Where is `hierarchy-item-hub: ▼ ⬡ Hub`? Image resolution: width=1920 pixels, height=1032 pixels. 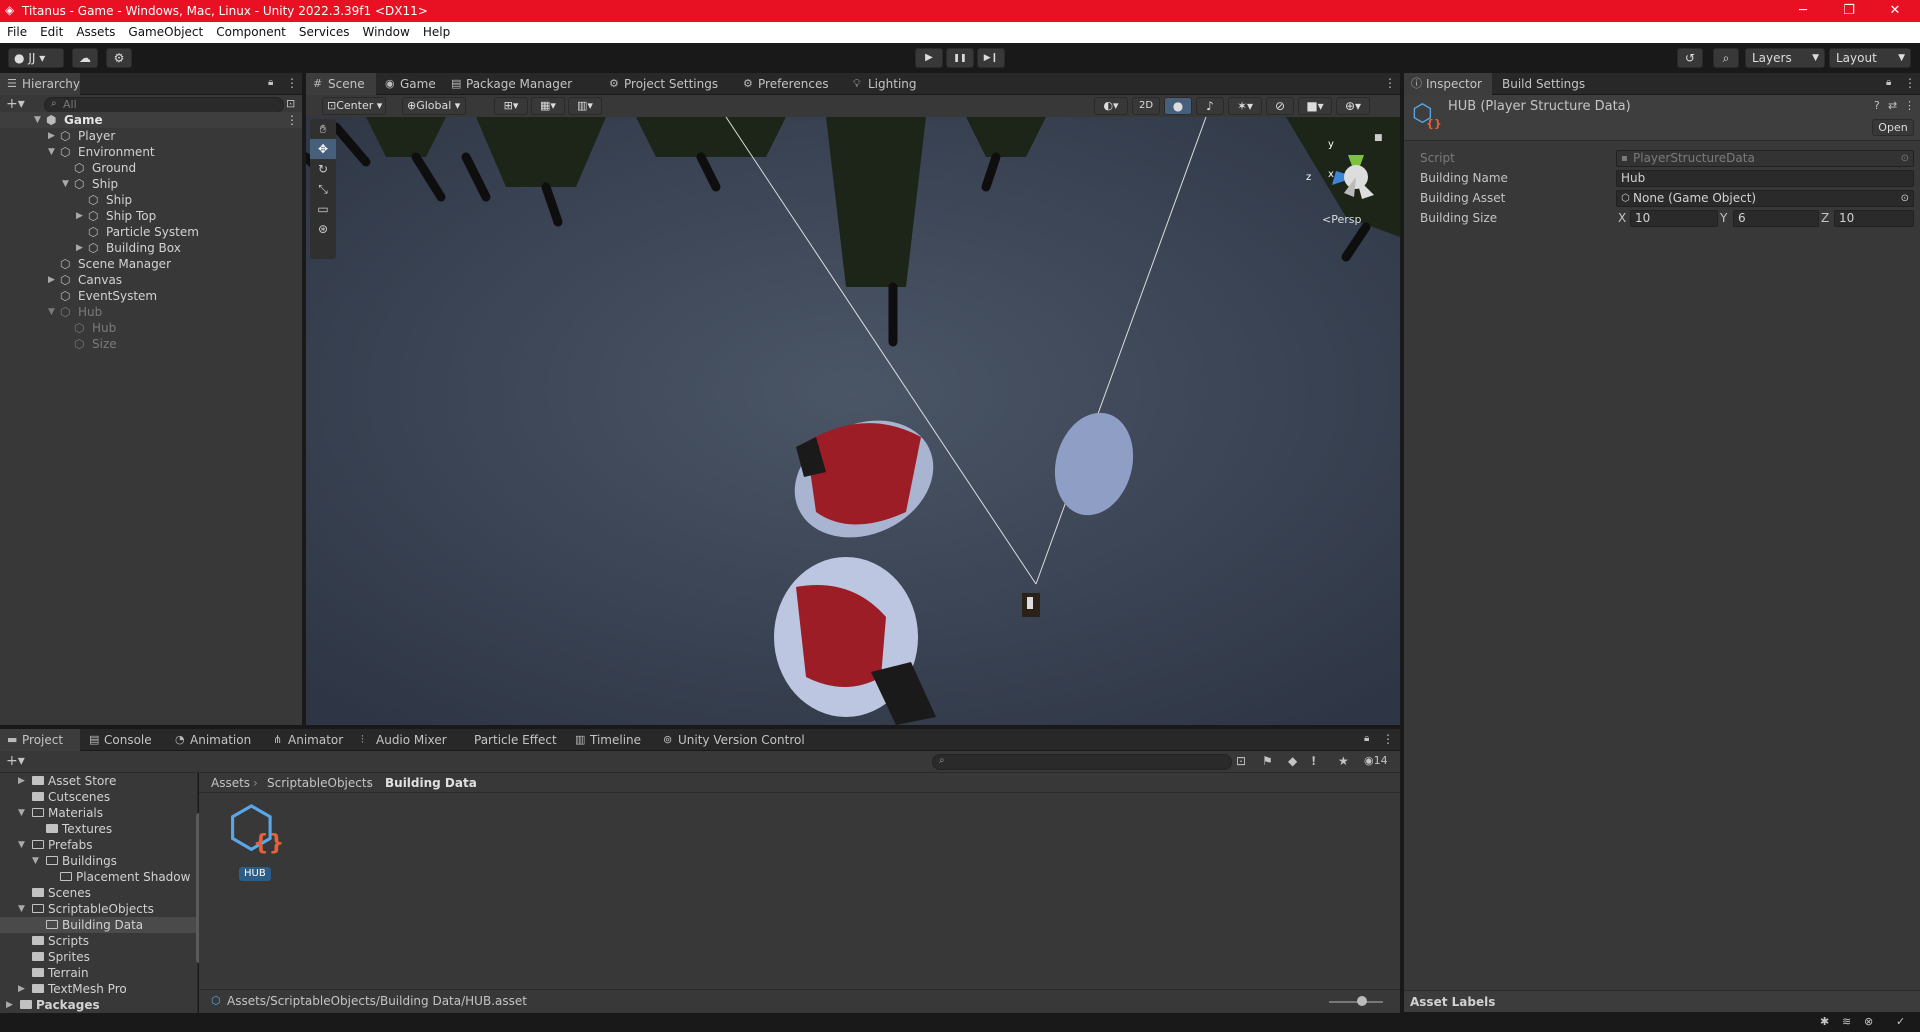
hierarchy-item-hub: ▼ ⬡ Hub is located at coordinates (151, 312).